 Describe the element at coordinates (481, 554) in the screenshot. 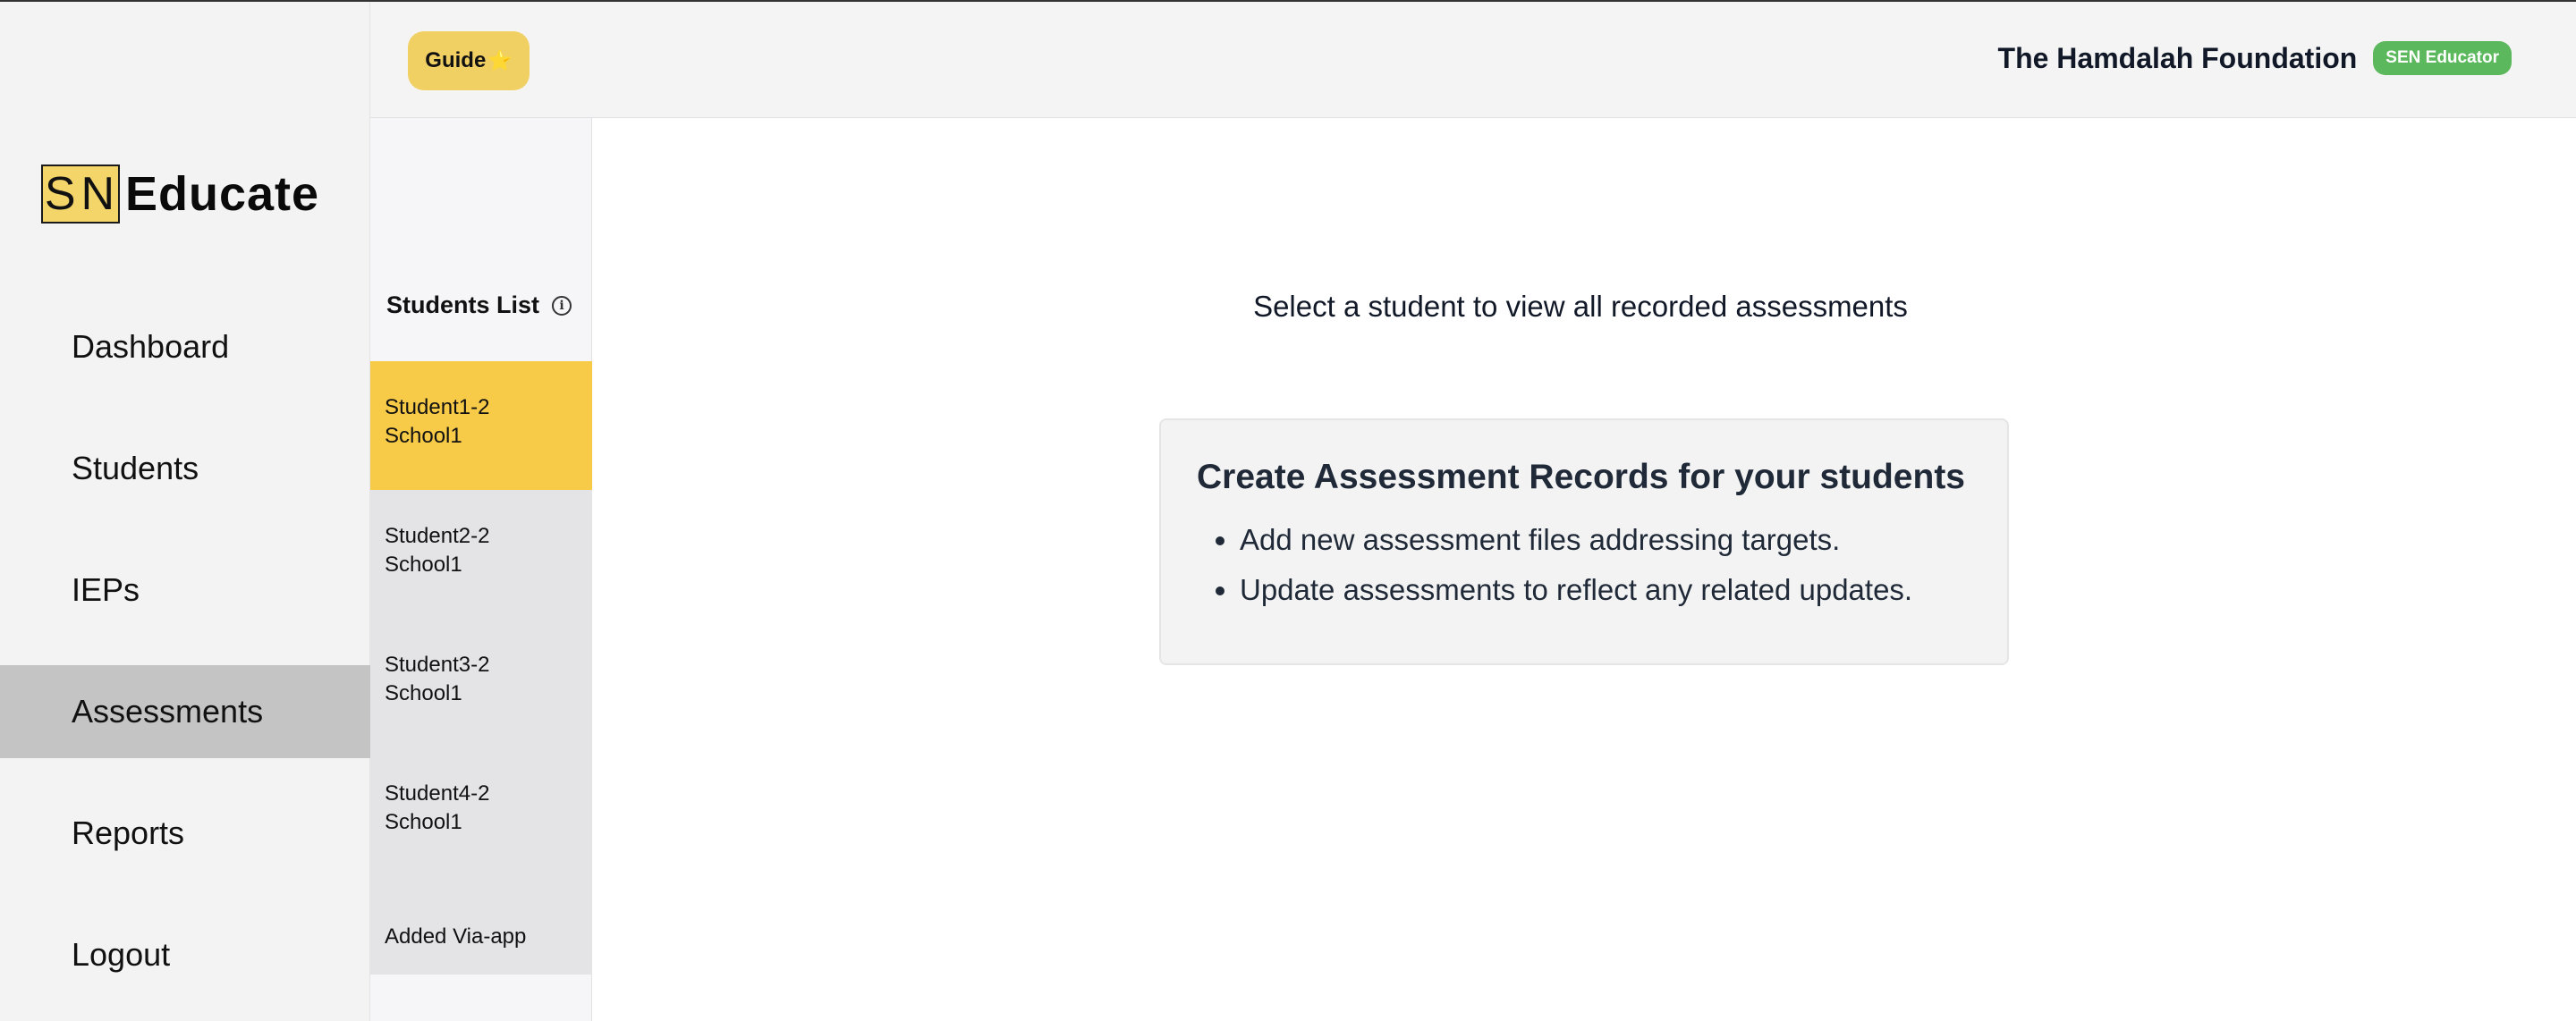

I see `student-item: Student2-2 School1` at that location.